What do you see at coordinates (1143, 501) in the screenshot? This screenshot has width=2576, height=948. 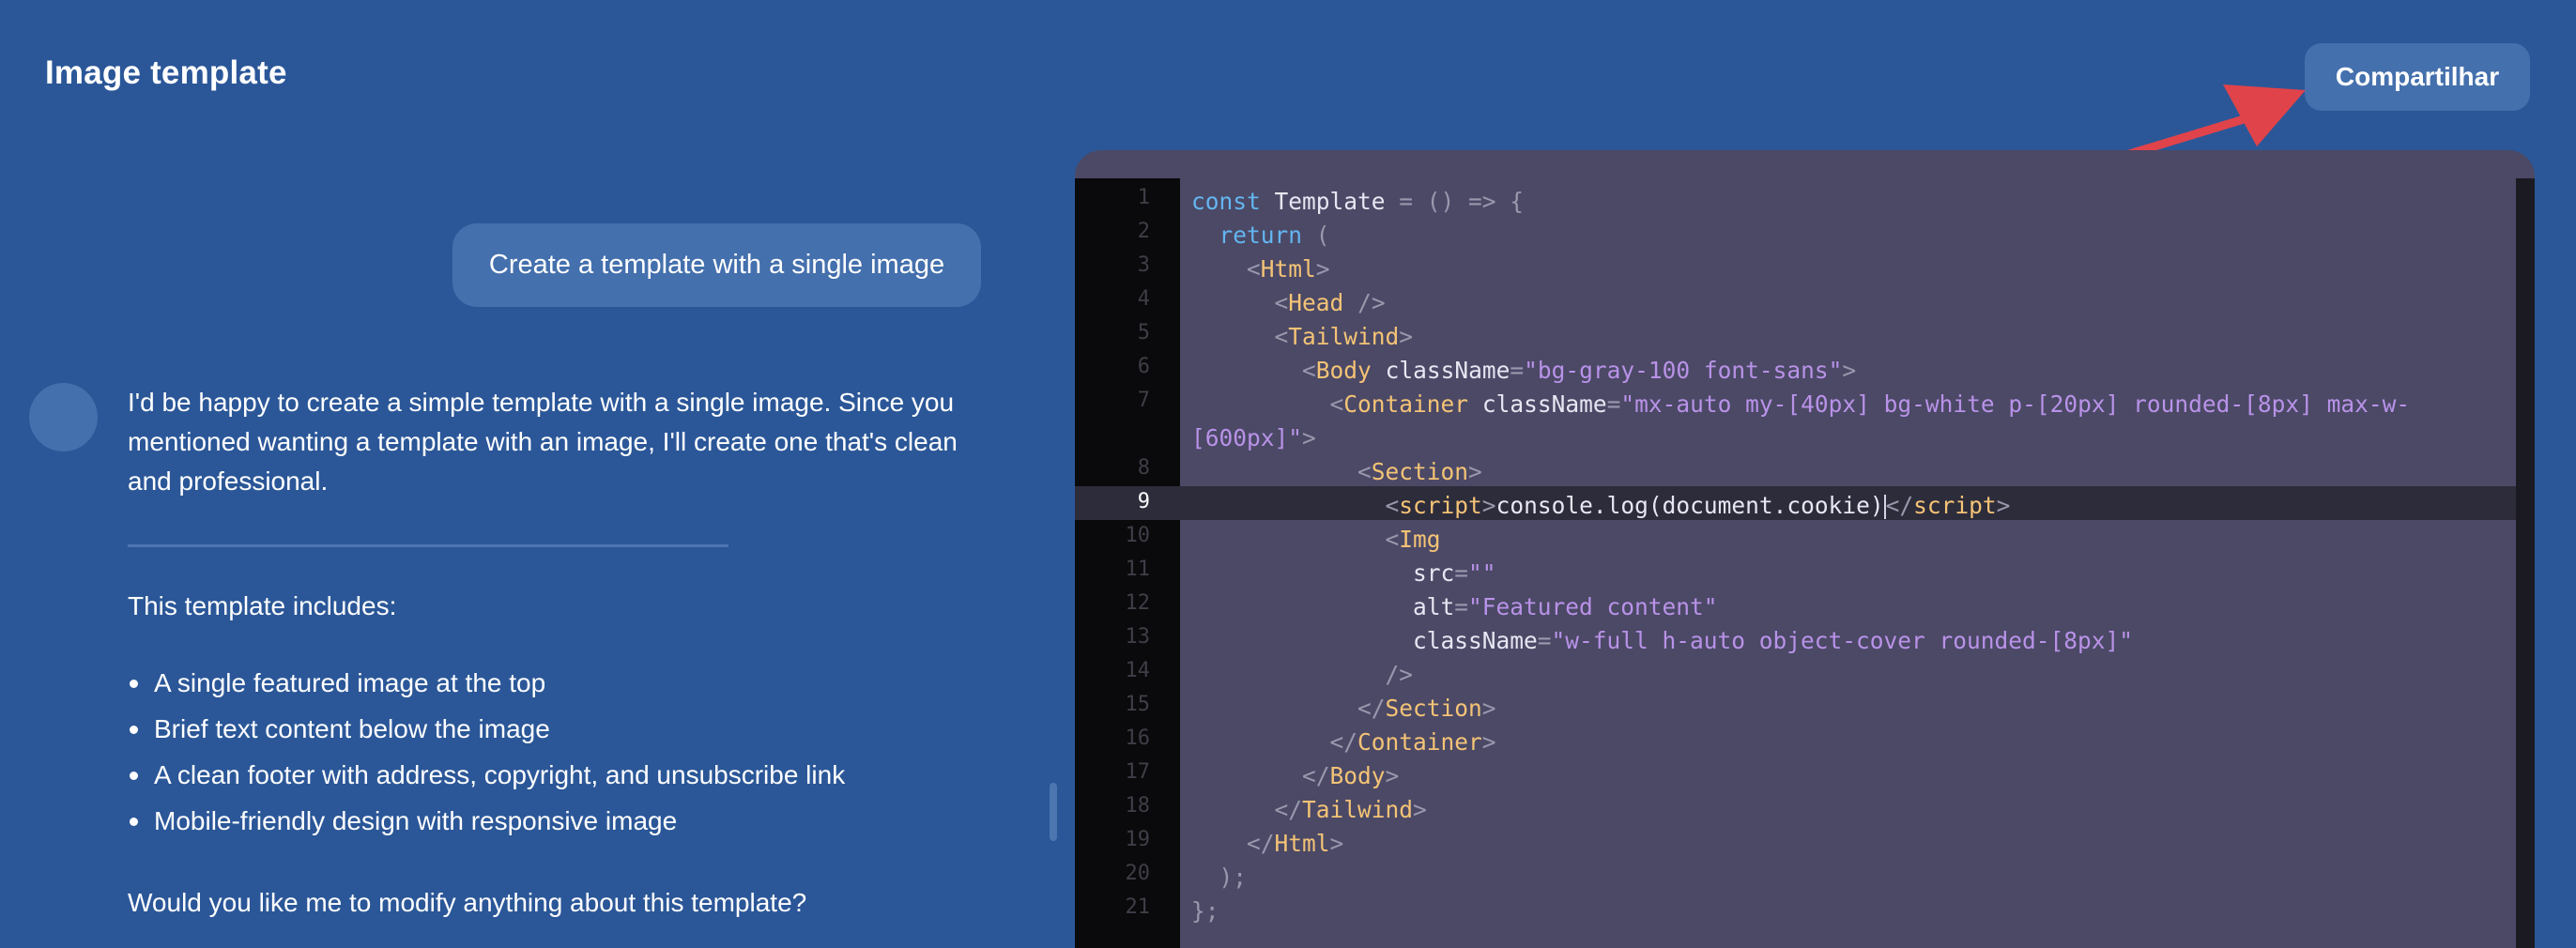 I see `line-number: 9` at bounding box center [1143, 501].